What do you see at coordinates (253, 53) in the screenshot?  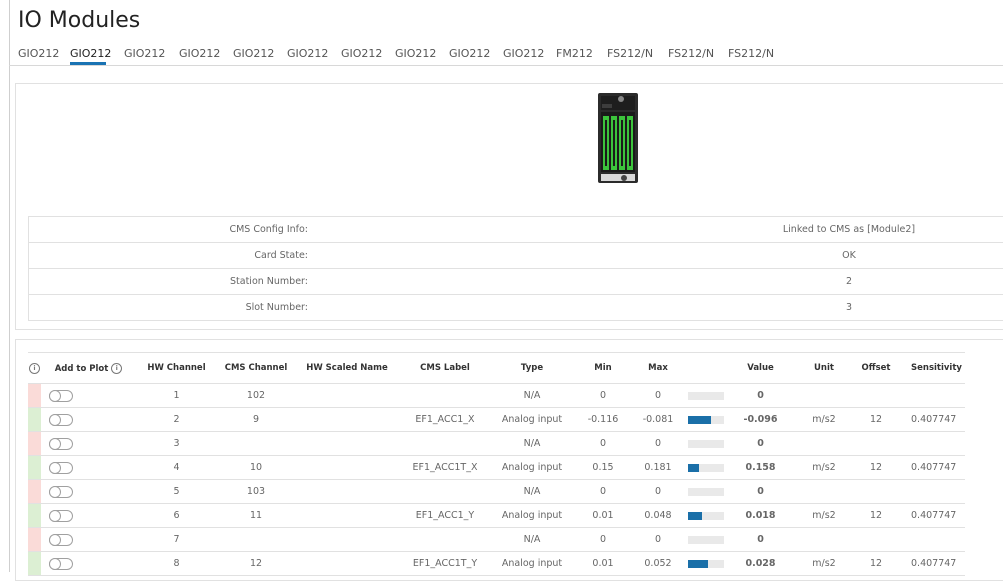 I see `tab-gio212-5: GIO212` at bounding box center [253, 53].